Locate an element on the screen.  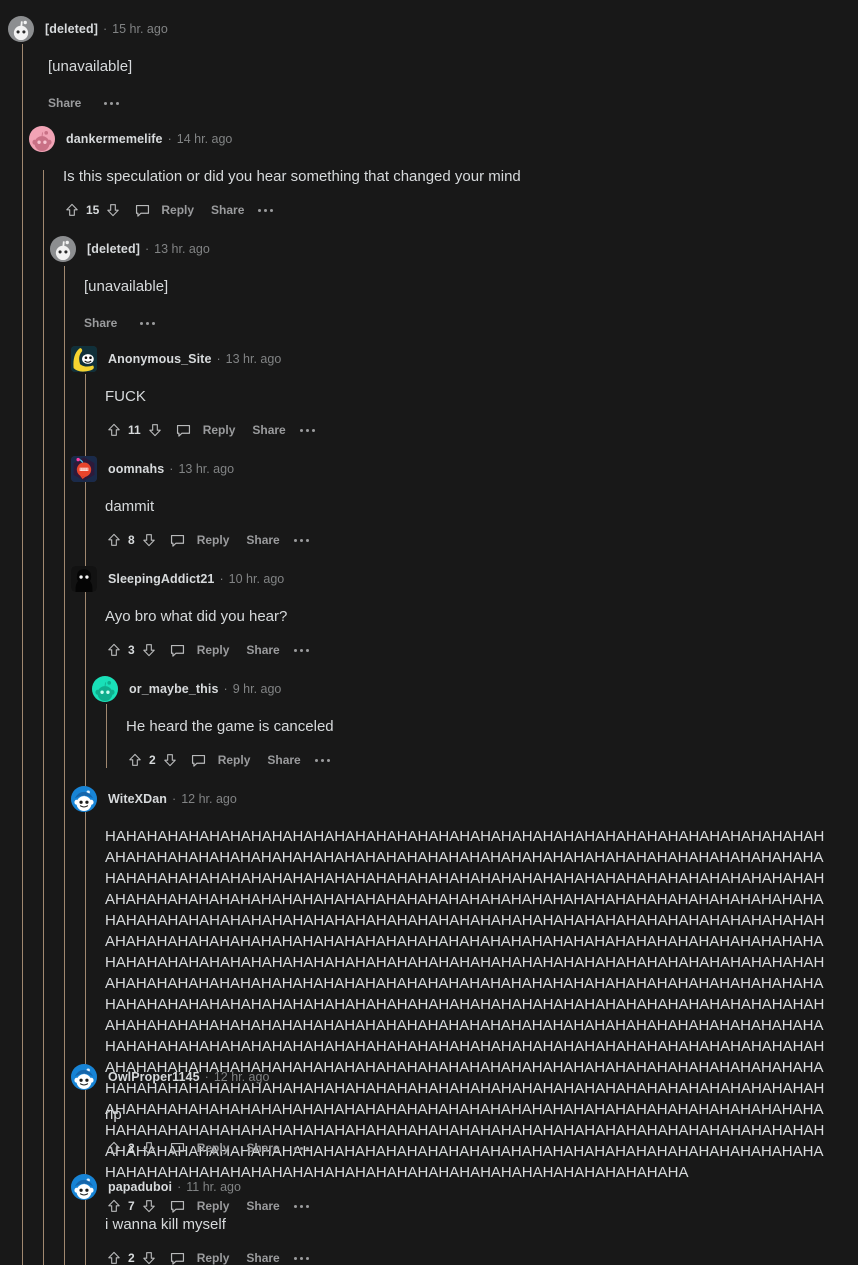
comment-timestamp: 15 hr. ago is located at coordinates (140, 29).